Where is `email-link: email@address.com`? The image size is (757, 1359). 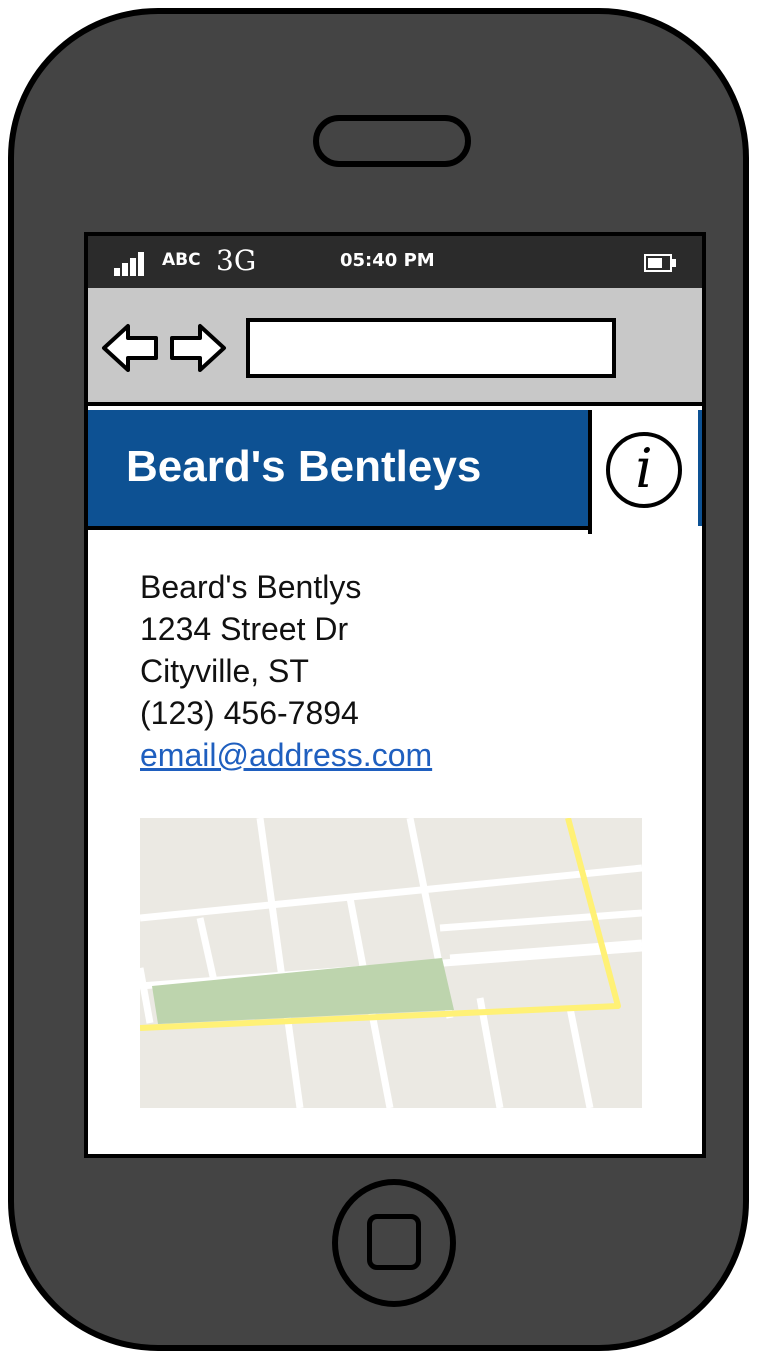 email-link: email@address.com is located at coordinates (286, 755).